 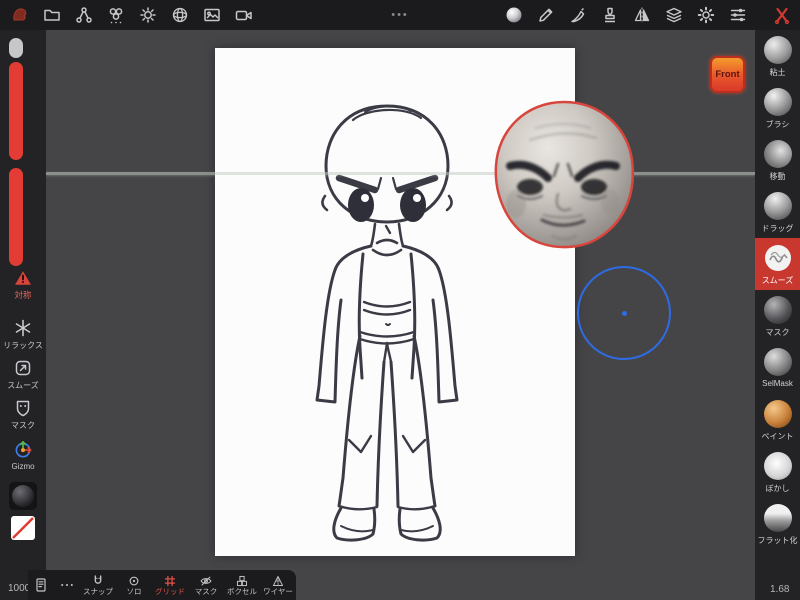 I want to click on smooth-icon, so click(x=23, y=368).